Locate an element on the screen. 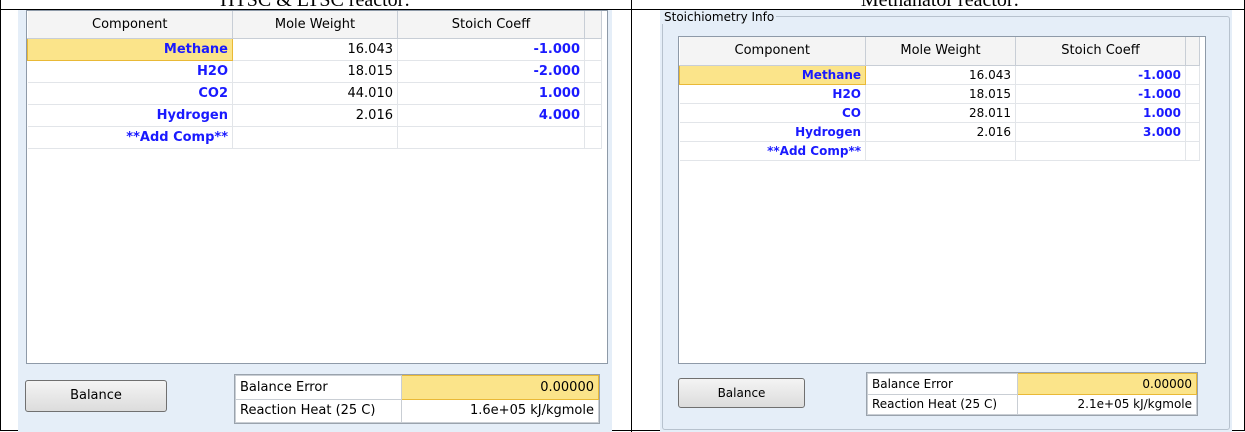  stoich-coeff-cell: 3.000 is located at coordinates (1100, 132).